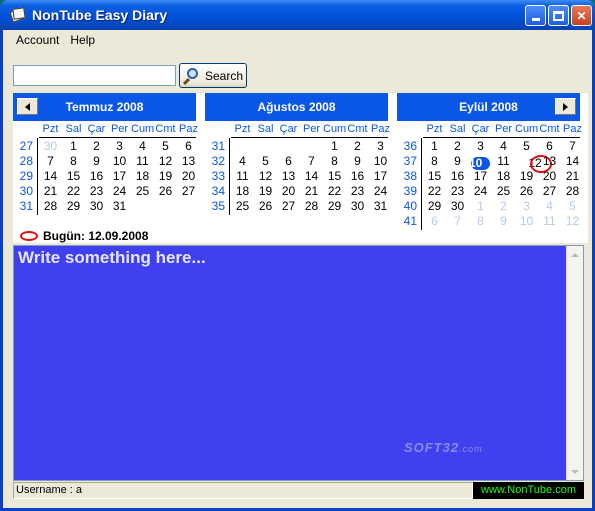  I want to click on title-bar: NonTube Easy Diary ✕, so click(297, 15).